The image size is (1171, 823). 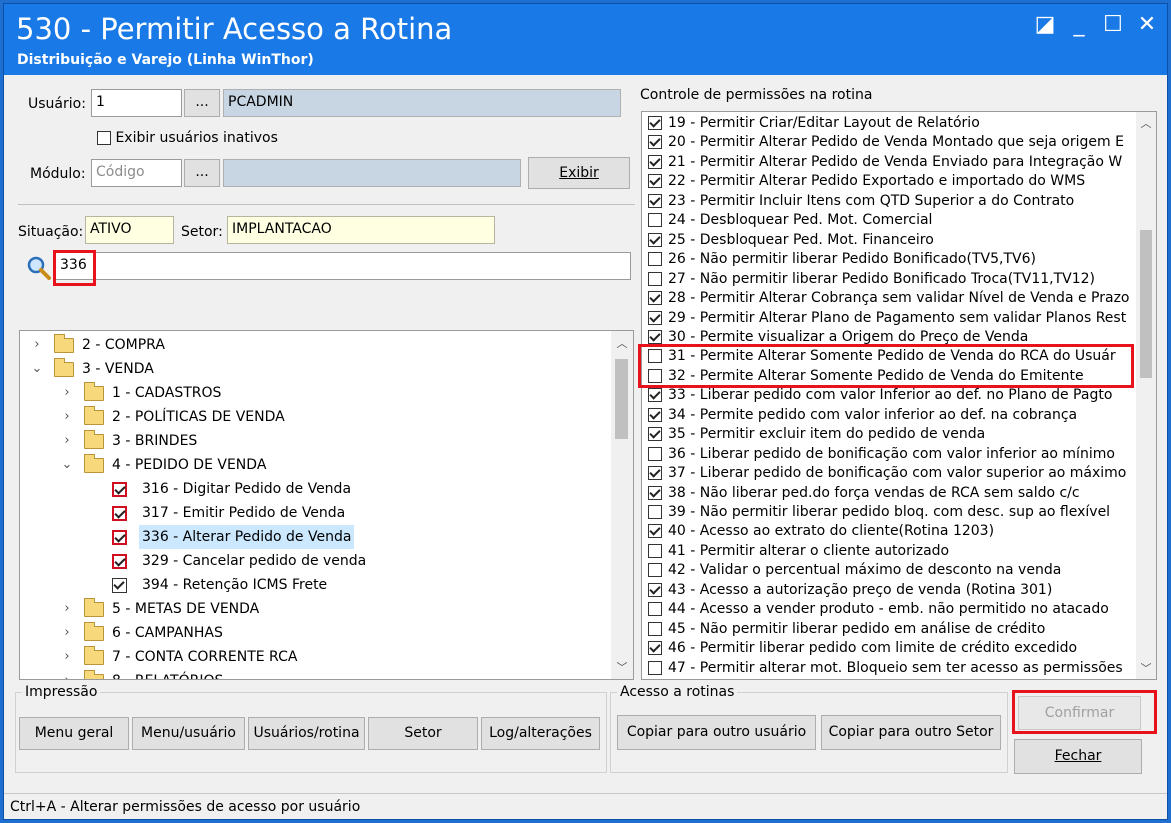 I want to click on magnifier-icon, so click(x=39, y=268).